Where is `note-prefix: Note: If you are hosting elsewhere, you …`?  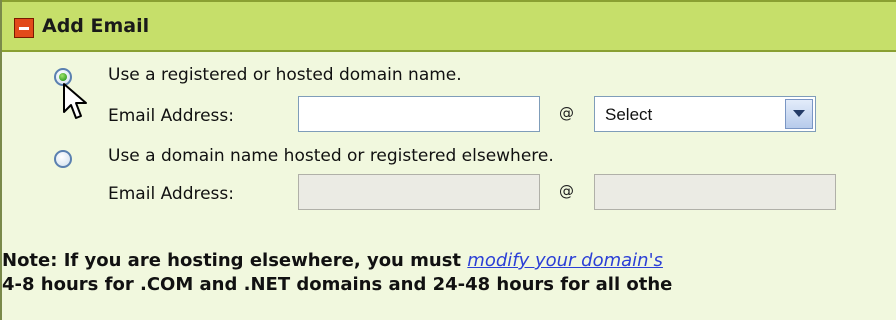
note-prefix: Note: If you are hosting elsewhere, you … is located at coordinates (235, 260).